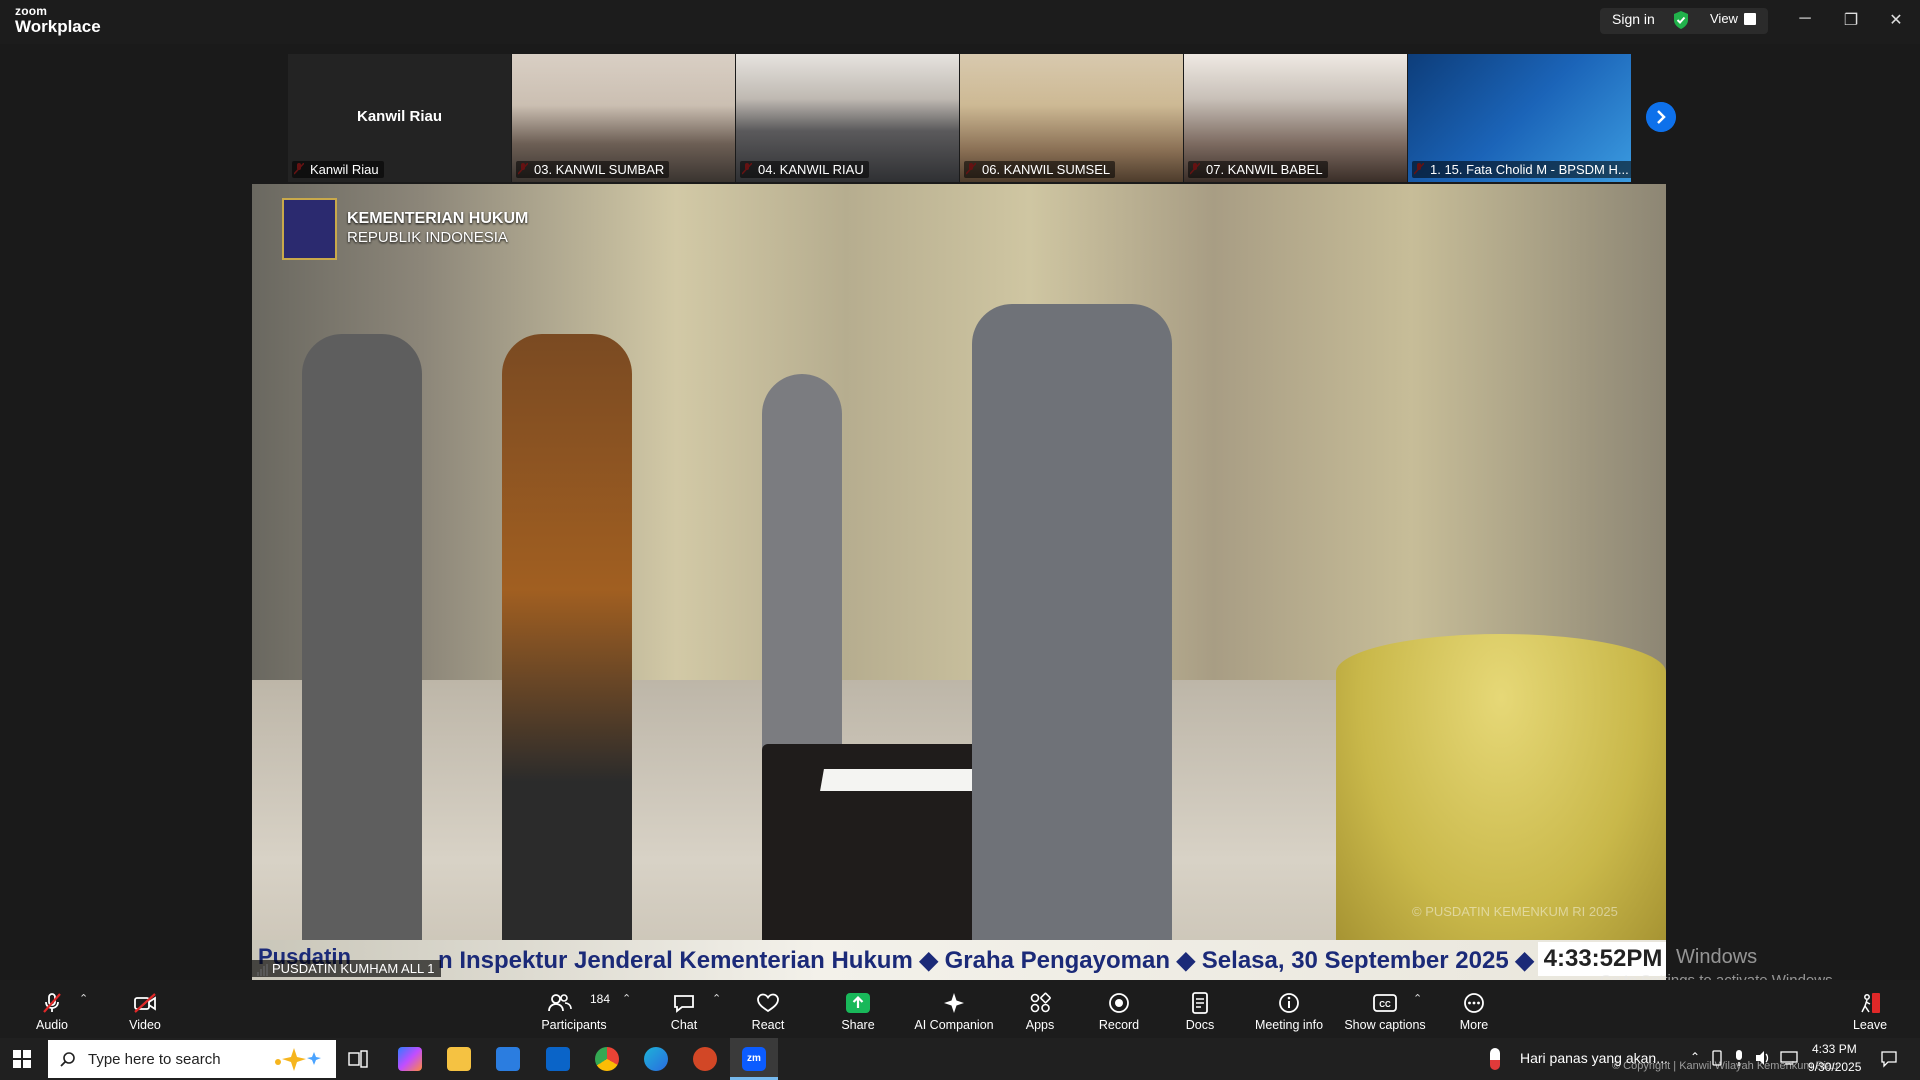 This screenshot has width=1920, height=1080. Describe the element at coordinates (1385, 1025) in the screenshot. I see `show-captions-label: Show captions` at that location.